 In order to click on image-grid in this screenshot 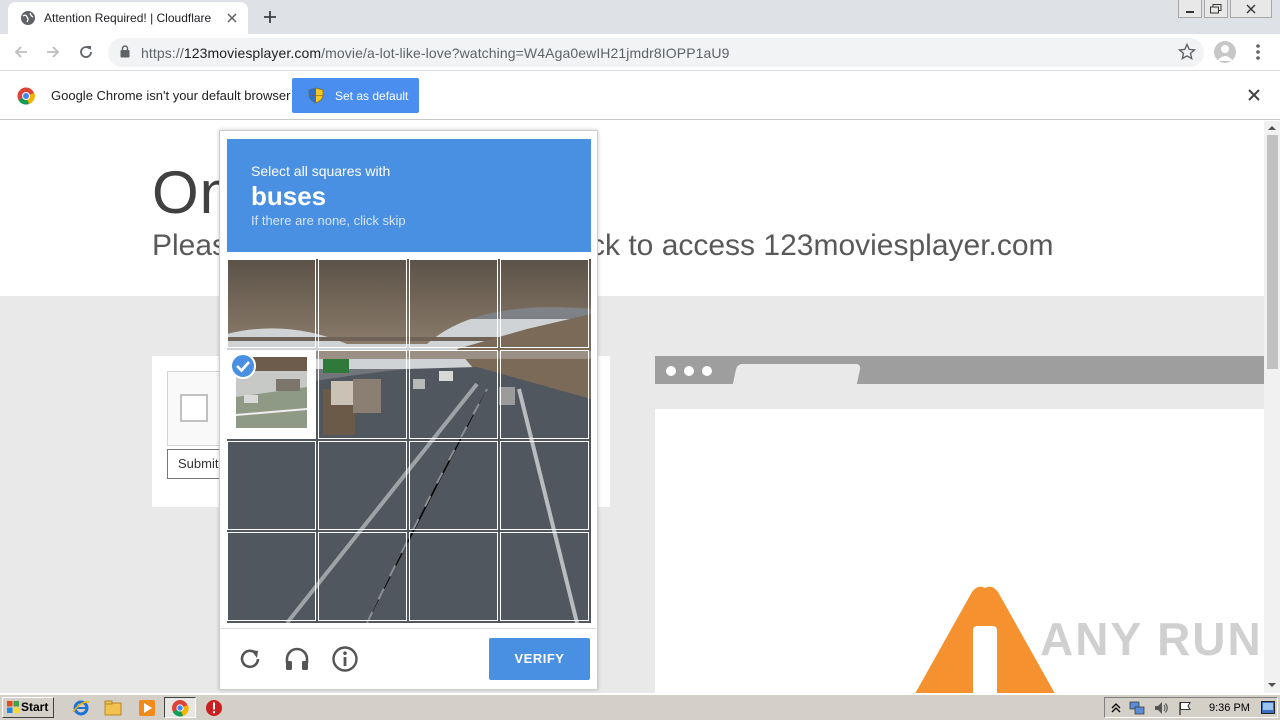, I will do `click(409, 441)`.